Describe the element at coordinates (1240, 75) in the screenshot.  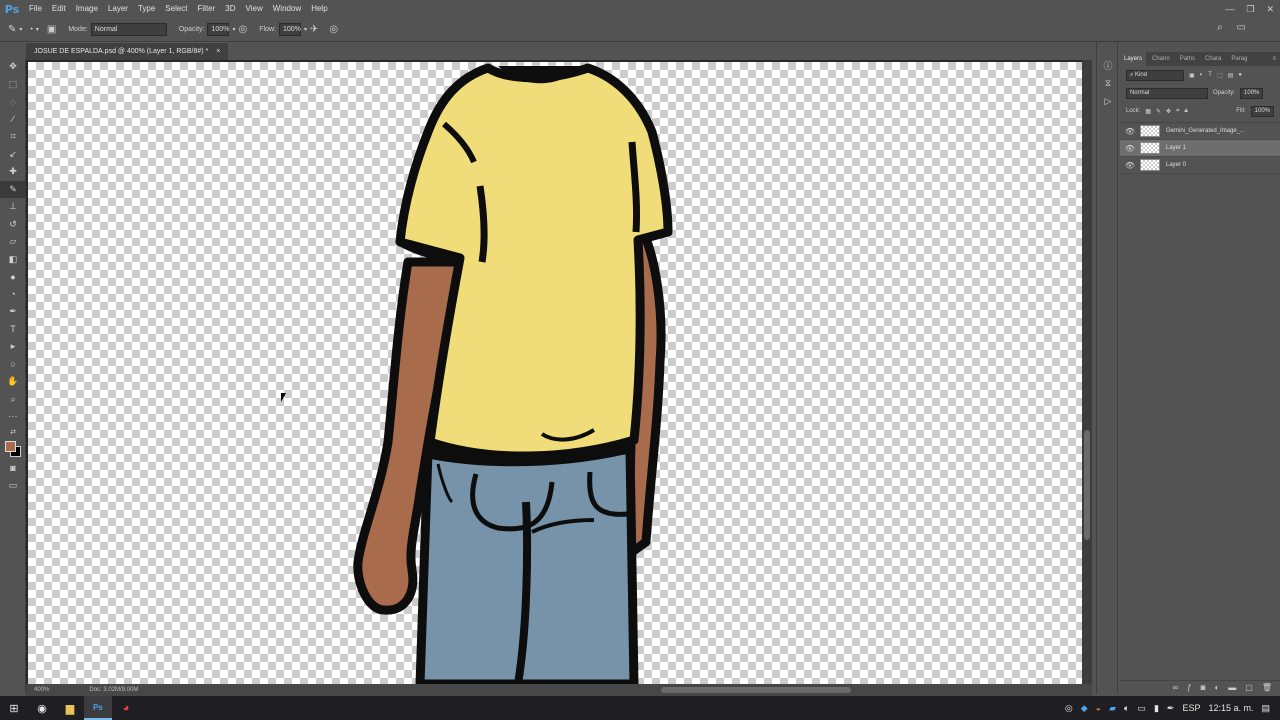
I see `filter-toggle-icon: ●` at that location.